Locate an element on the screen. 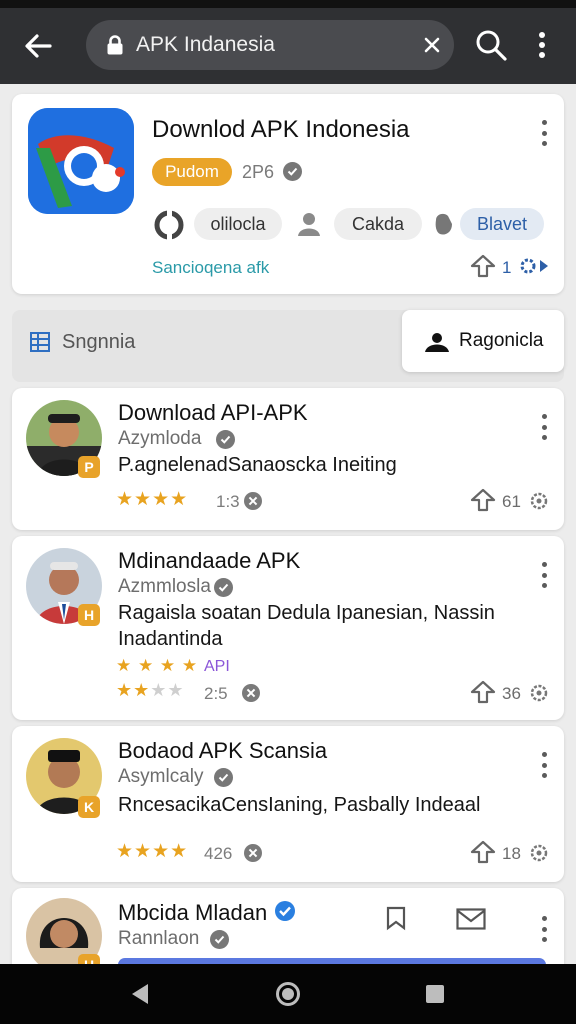  system-nav-bar is located at coordinates (288, 994).